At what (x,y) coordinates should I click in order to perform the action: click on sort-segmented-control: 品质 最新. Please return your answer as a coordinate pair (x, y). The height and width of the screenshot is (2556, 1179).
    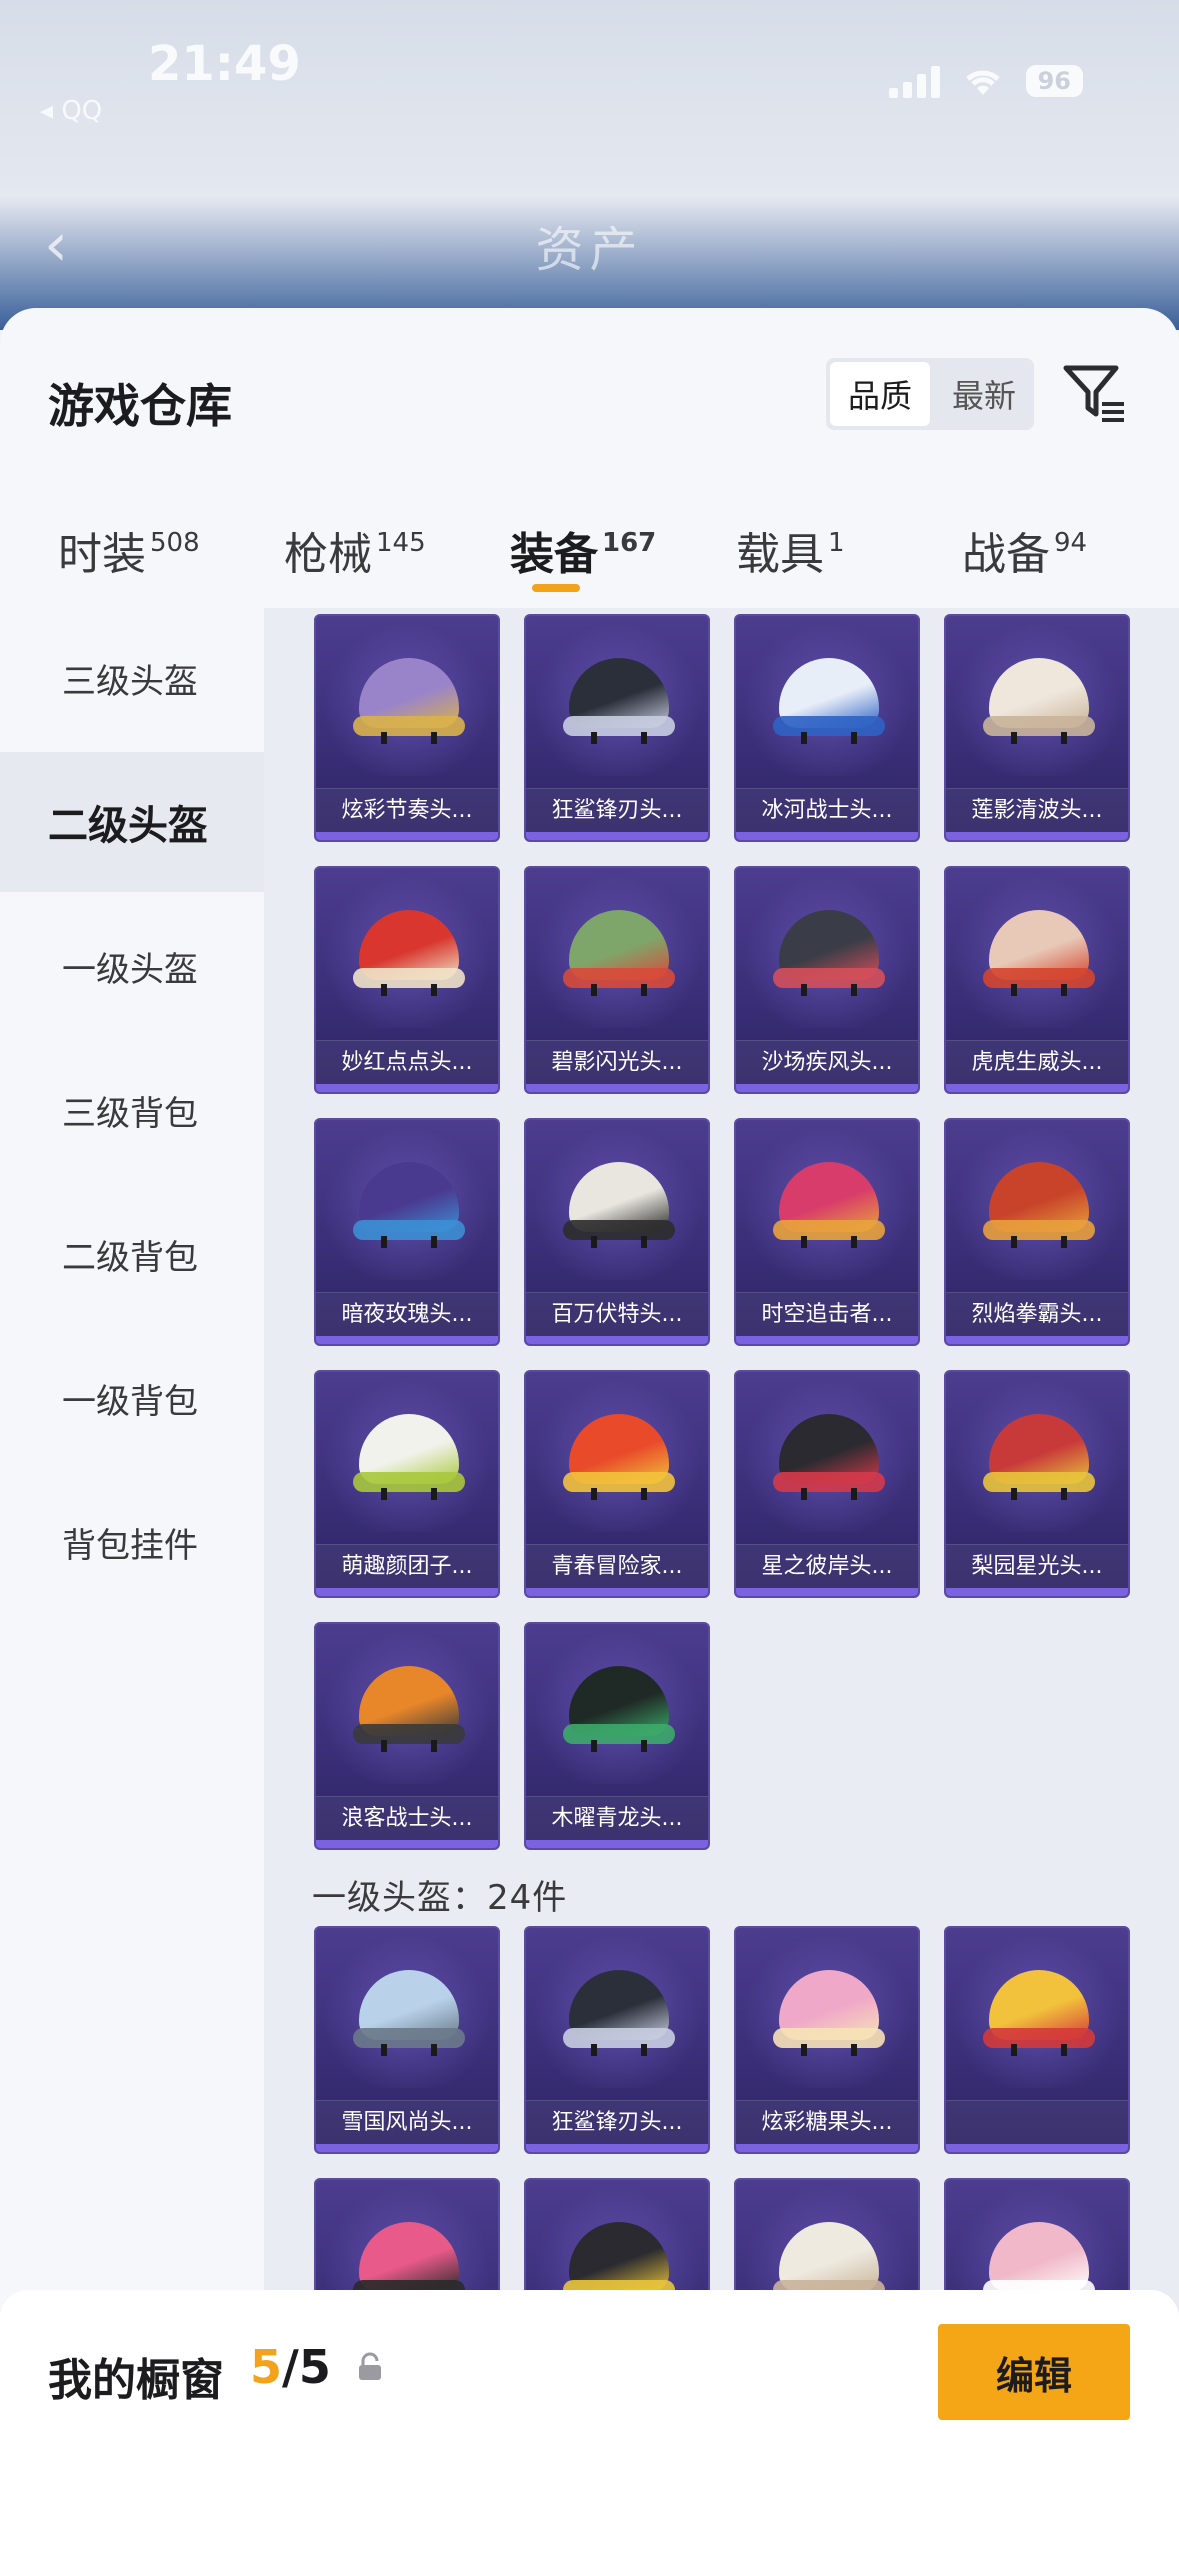
    Looking at the image, I should click on (930, 394).